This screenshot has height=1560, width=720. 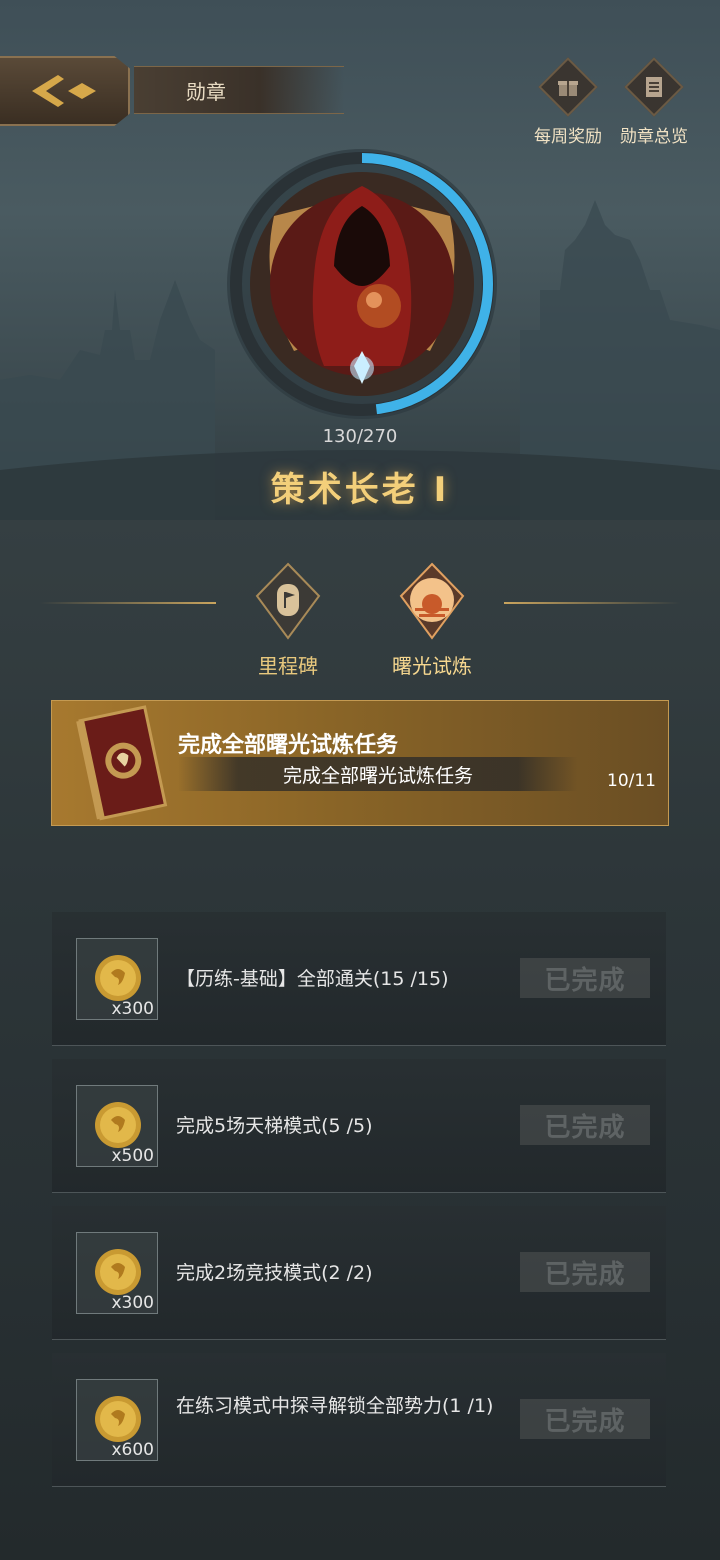 I want to click on reward-quantity: x600, so click(x=132, y=1450).